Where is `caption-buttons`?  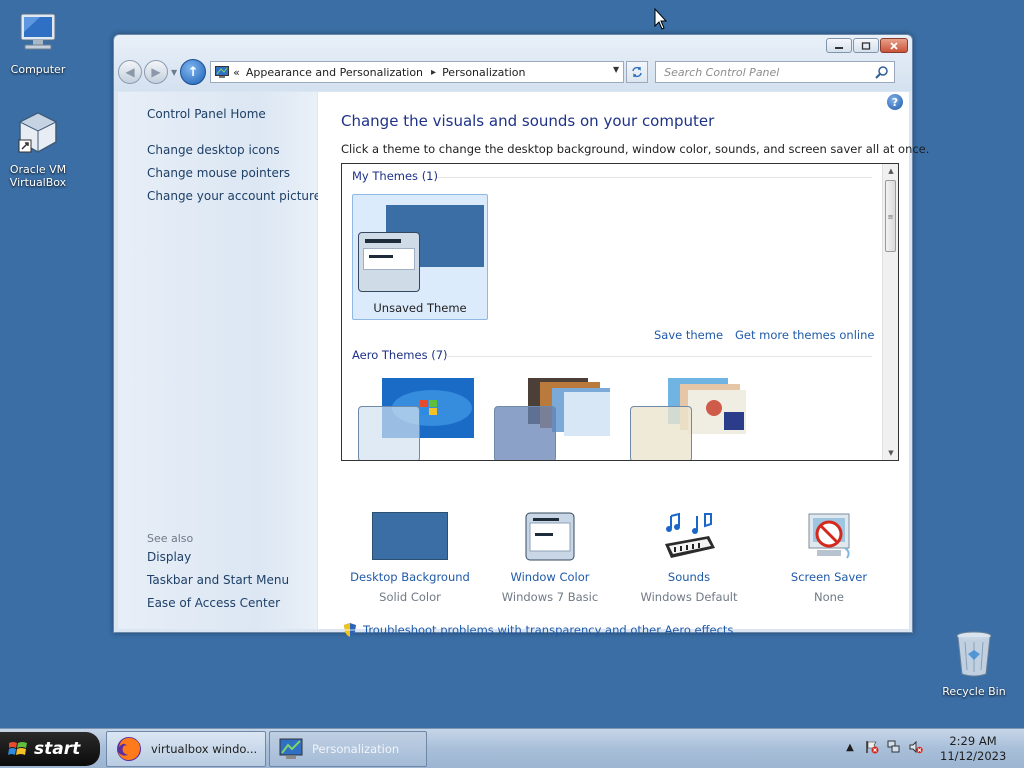 caption-buttons is located at coordinates (867, 45).